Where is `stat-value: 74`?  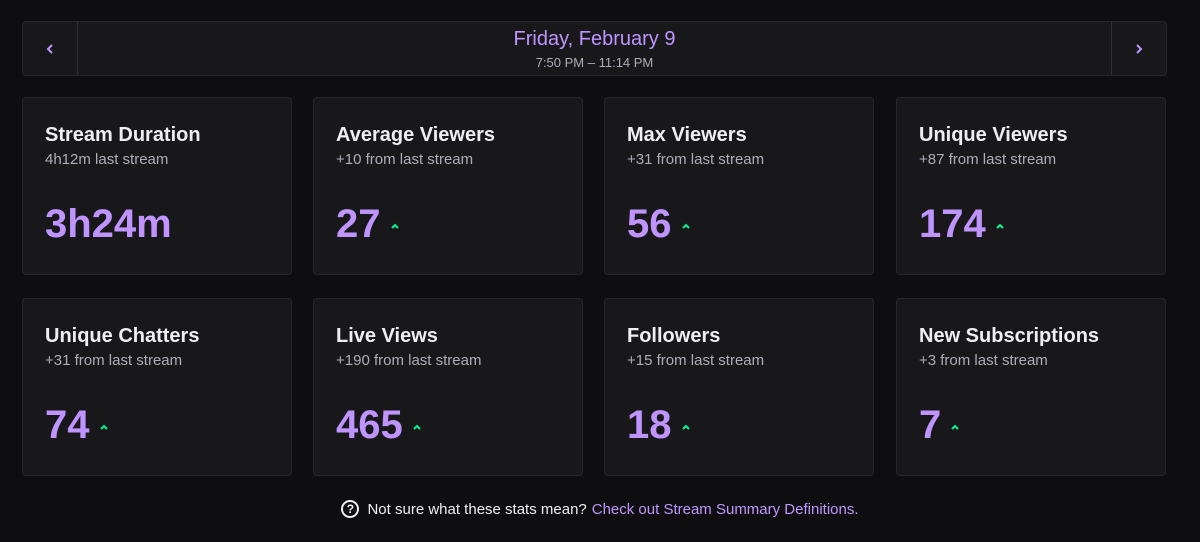
stat-value: 74 is located at coordinates (67, 425).